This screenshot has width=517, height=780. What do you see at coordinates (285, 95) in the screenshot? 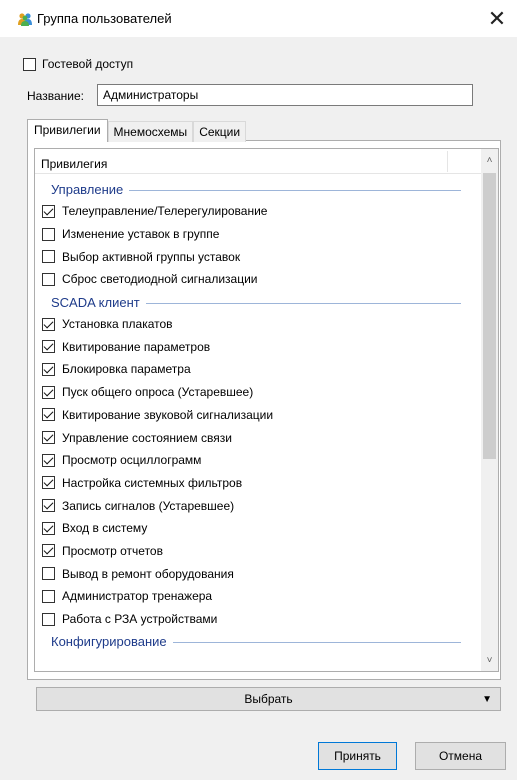
I see `name-input` at bounding box center [285, 95].